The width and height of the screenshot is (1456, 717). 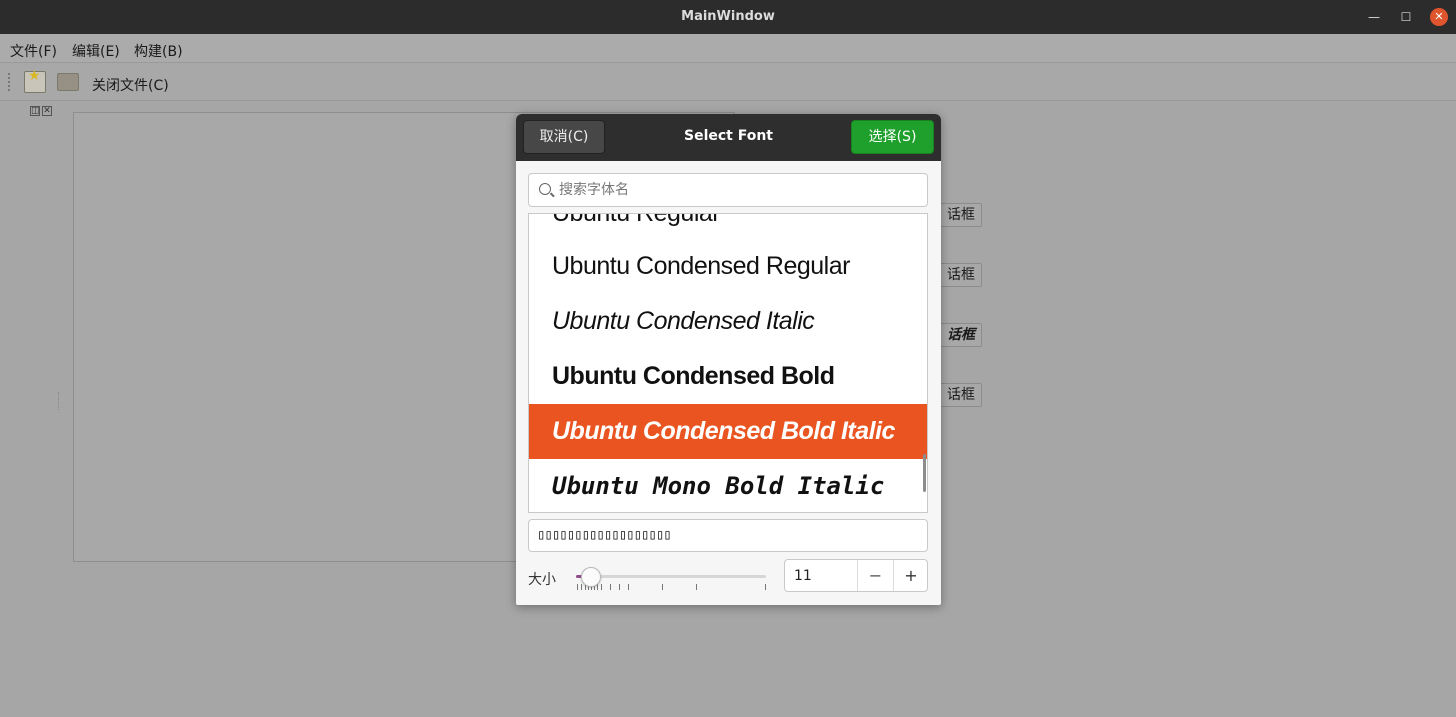 What do you see at coordinates (35, 80) in the screenshot?
I see `new-file-icon` at bounding box center [35, 80].